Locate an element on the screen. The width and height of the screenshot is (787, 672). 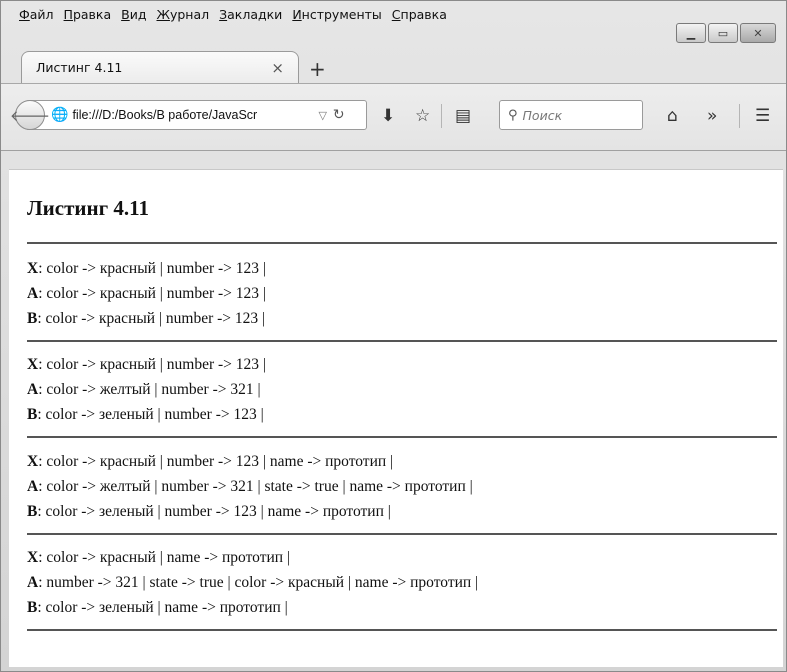
back-button: 🡐 is located at coordinates (30, 115).